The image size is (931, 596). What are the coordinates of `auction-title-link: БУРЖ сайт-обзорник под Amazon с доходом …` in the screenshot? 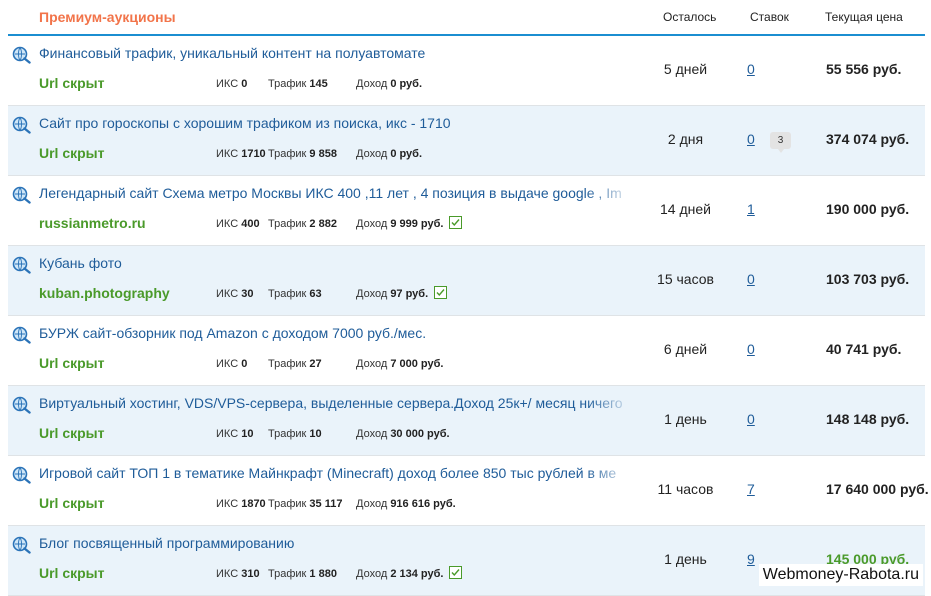 It's located at (337, 333).